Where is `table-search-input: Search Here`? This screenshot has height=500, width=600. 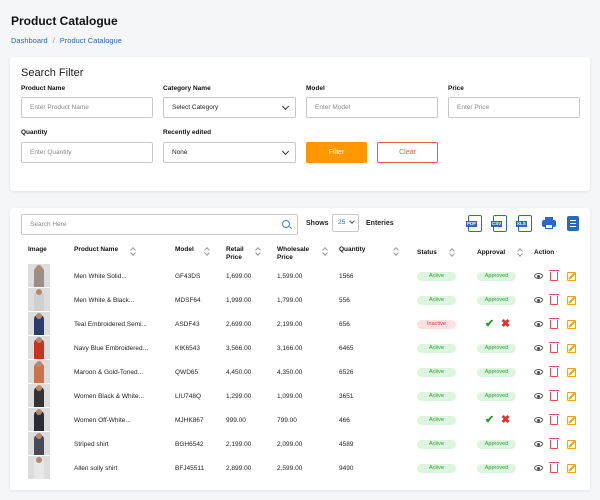
table-search-input: Search Here is located at coordinates (159, 224).